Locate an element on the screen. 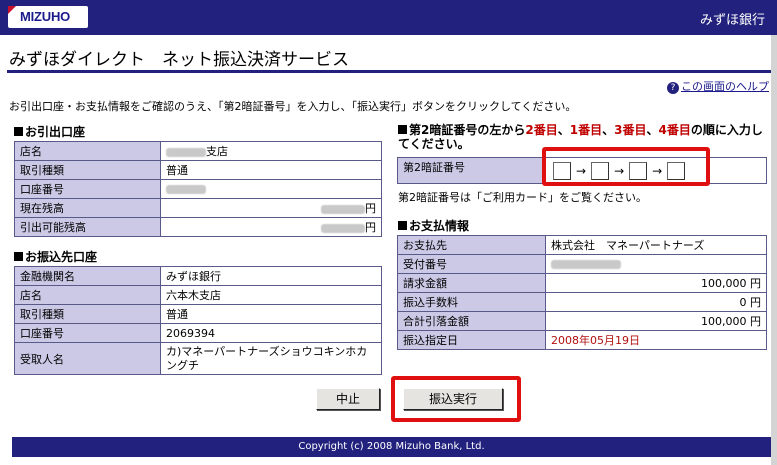 The image size is (777, 465). row-value: みずほ銀行 is located at coordinates (271, 276).